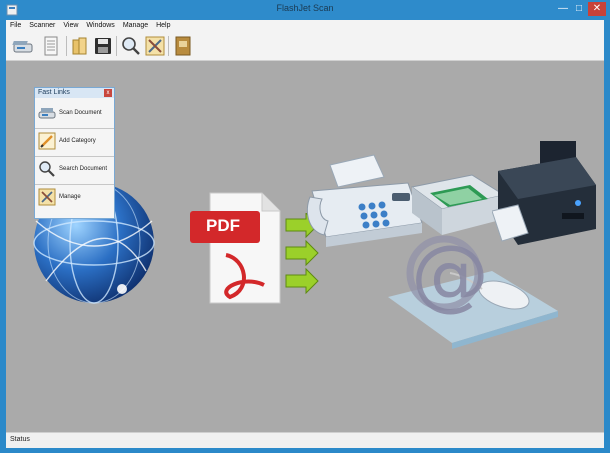  Describe the element at coordinates (103, 46) in the screenshot. I see `save-icon` at that location.